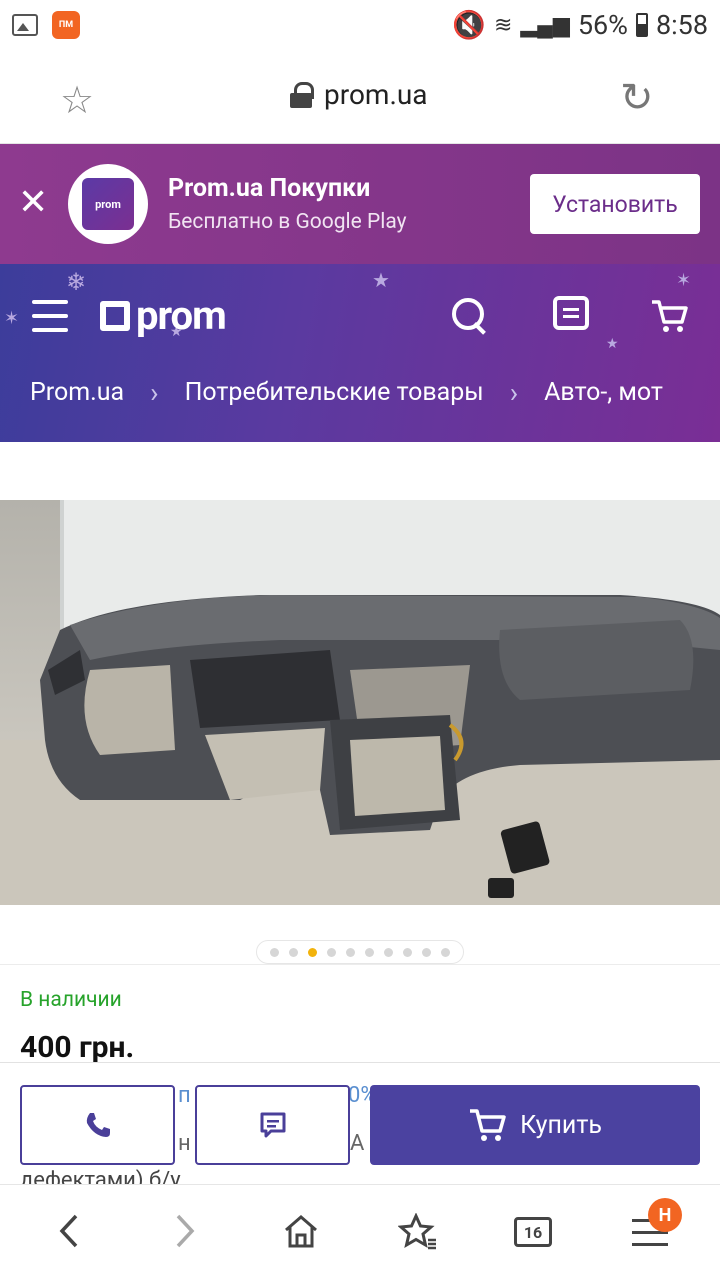 Image resolution: width=720 pixels, height=1280 pixels. I want to click on install-button: Установить, so click(615, 204).